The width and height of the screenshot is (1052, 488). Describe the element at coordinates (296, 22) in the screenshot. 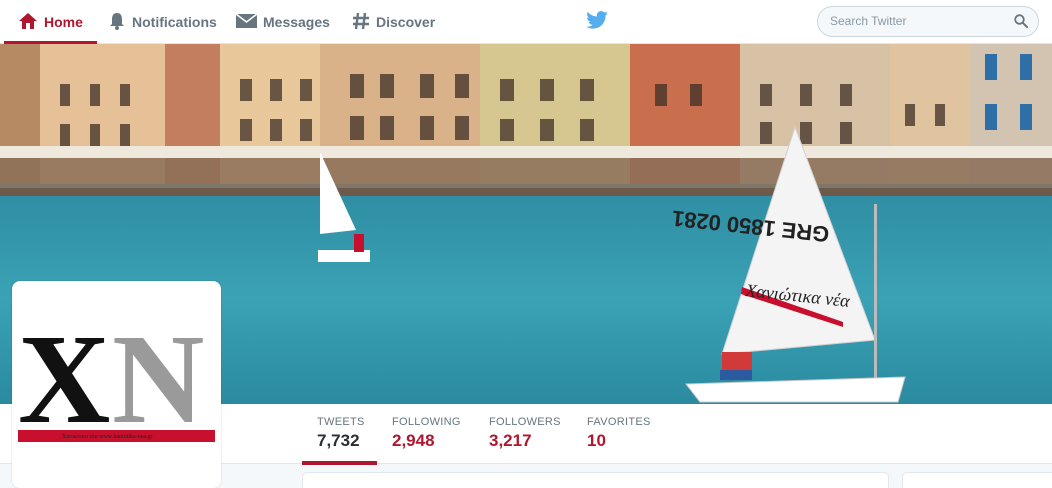

I see `nav-messages-label: Messages` at that location.